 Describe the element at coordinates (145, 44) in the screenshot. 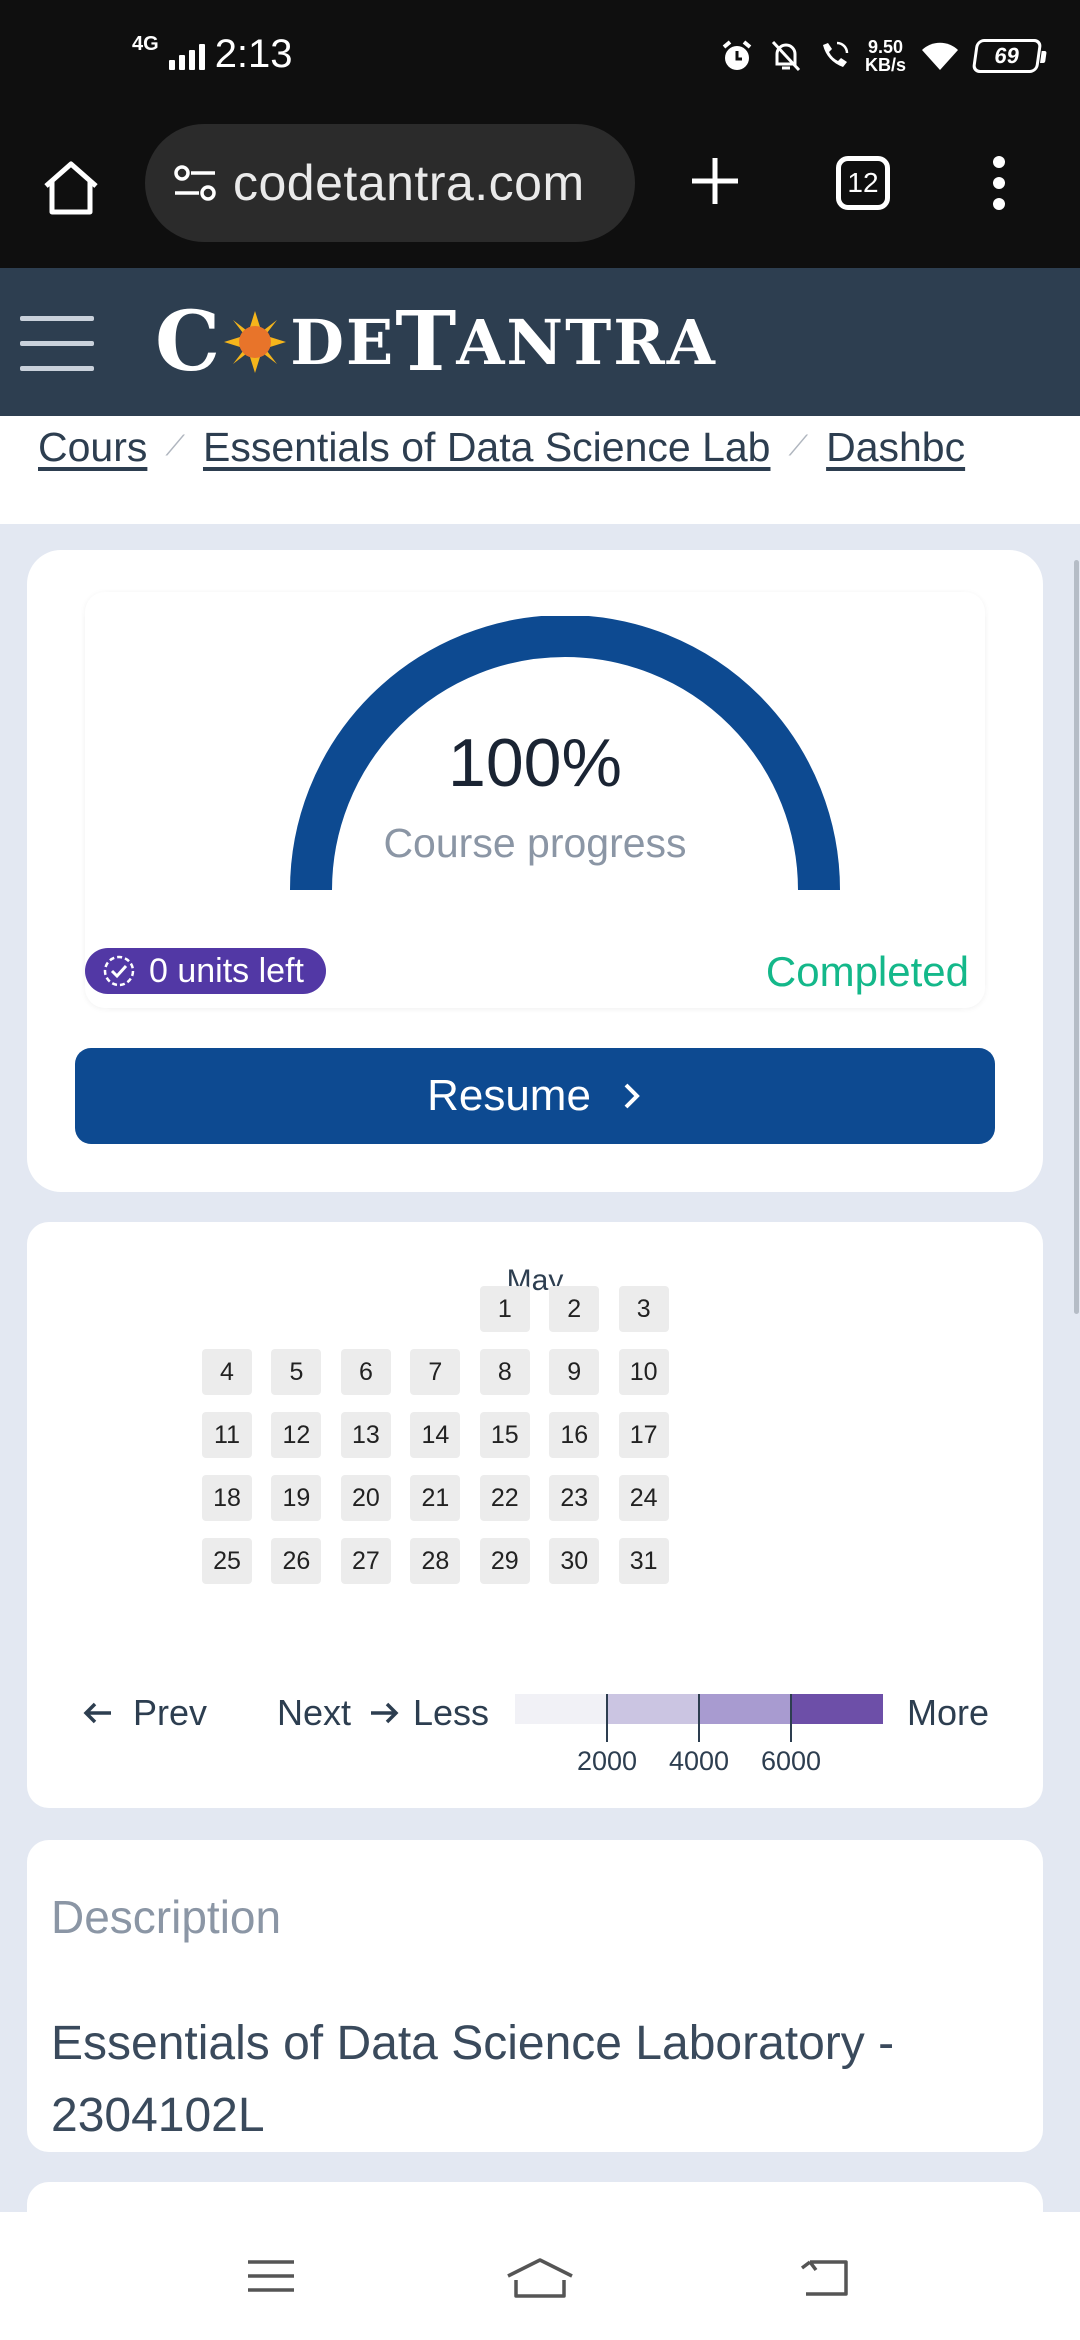

I see `network-type: 4G` at that location.